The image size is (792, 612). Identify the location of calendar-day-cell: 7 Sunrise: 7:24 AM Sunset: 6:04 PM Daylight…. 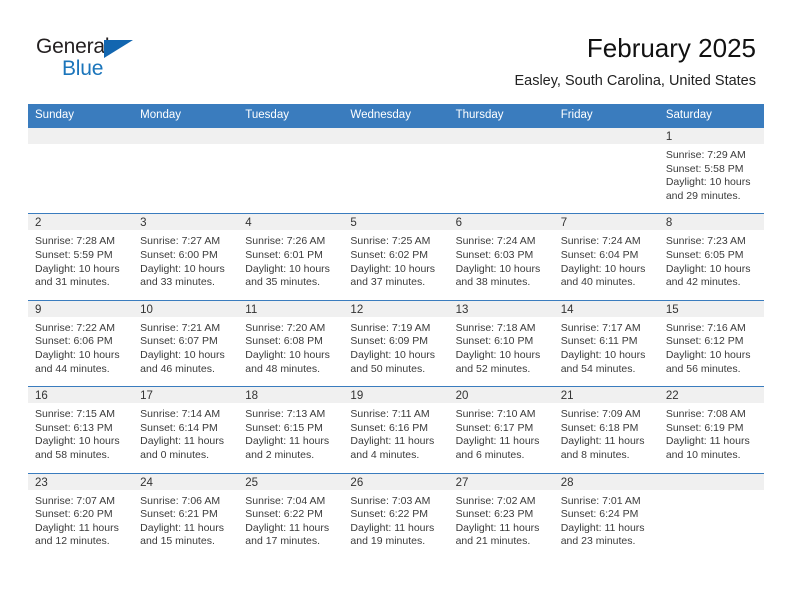
(606, 257).